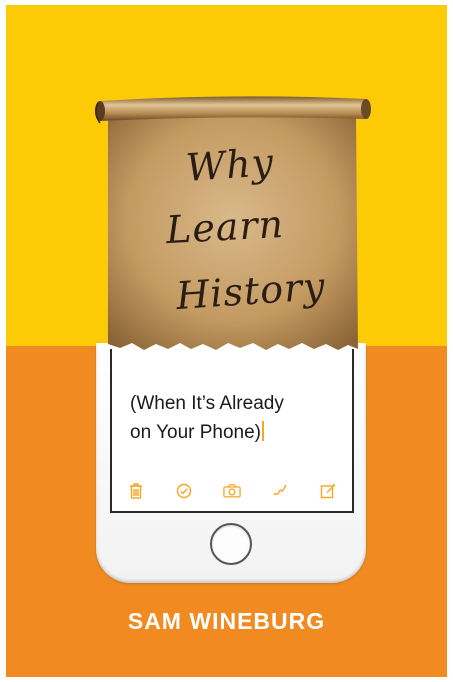 The height and width of the screenshot is (682, 453). Describe the element at coordinates (196, 432) in the screenshot. I see `subtitle-line-2: on Your Phone)` at that location.